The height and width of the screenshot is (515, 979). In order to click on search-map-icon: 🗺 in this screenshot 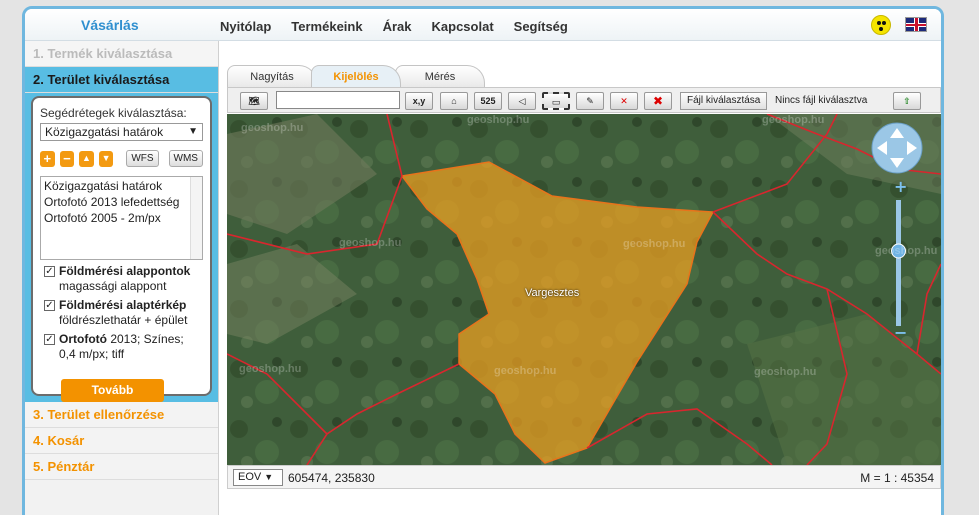, I will do `click(254, 101)`.